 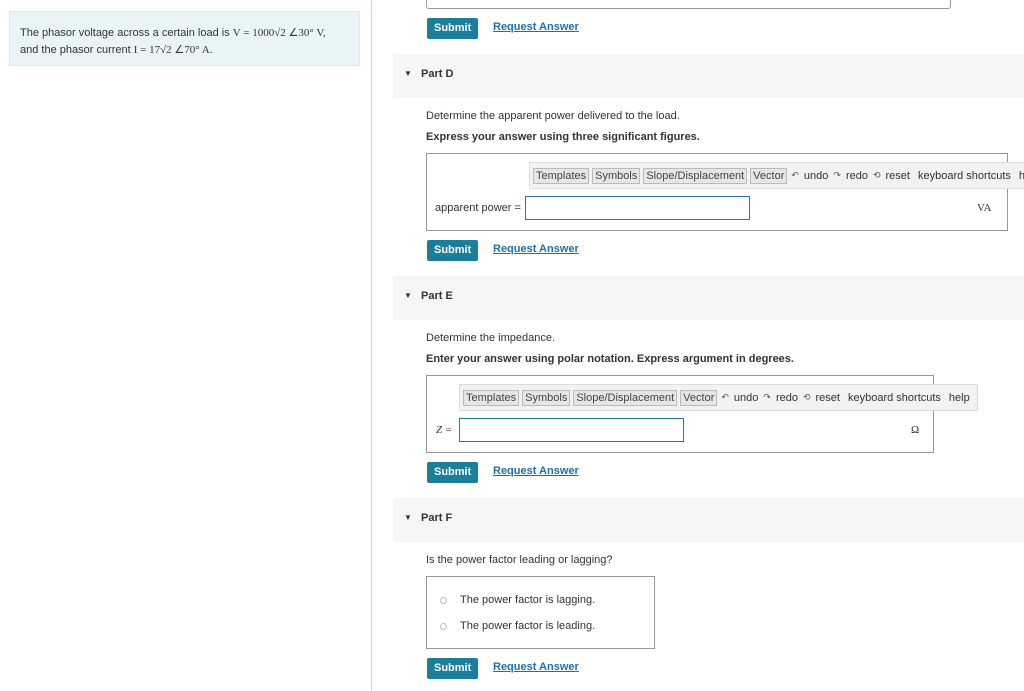 I want to click on submit-button-partD: Submit, so click(x=453, y=250).